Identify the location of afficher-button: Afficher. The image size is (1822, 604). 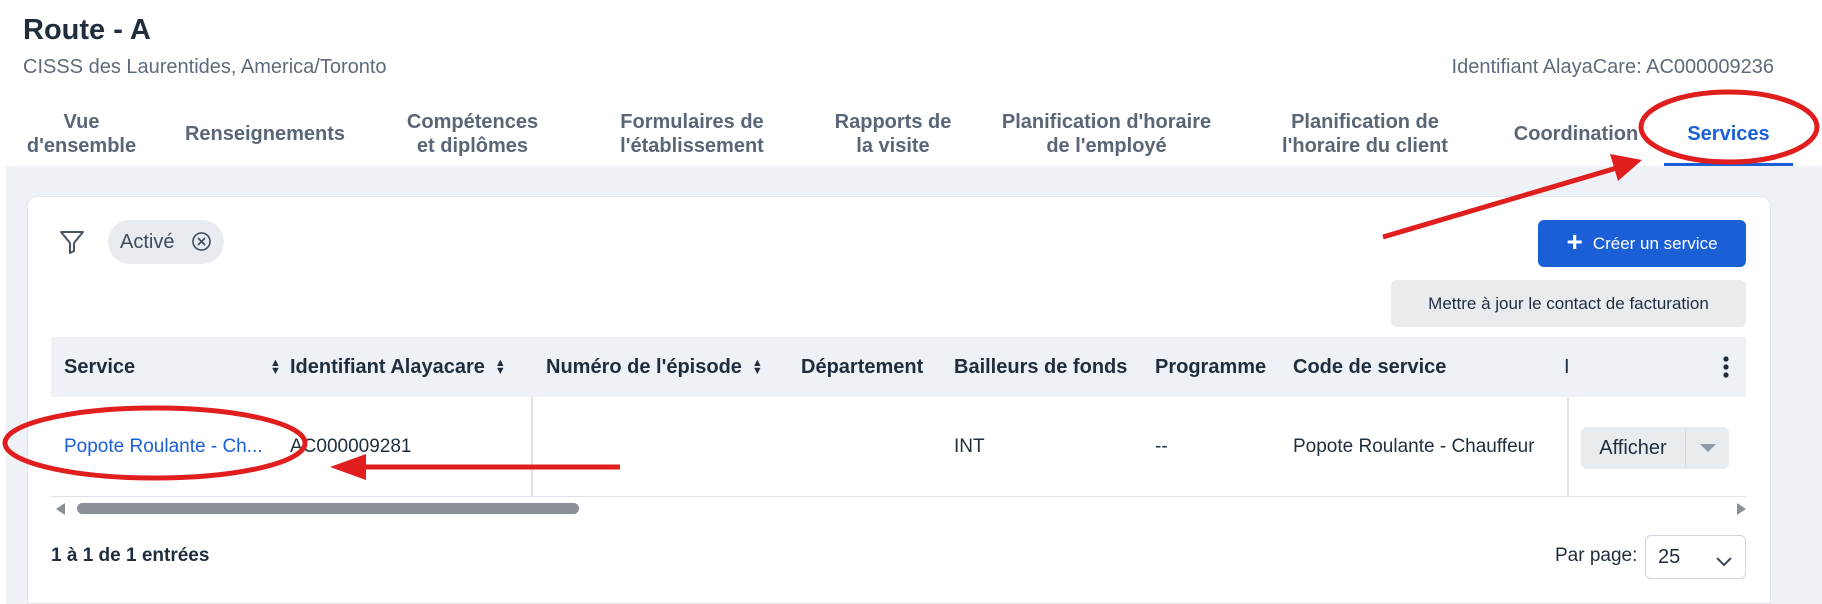
(1633, 448).